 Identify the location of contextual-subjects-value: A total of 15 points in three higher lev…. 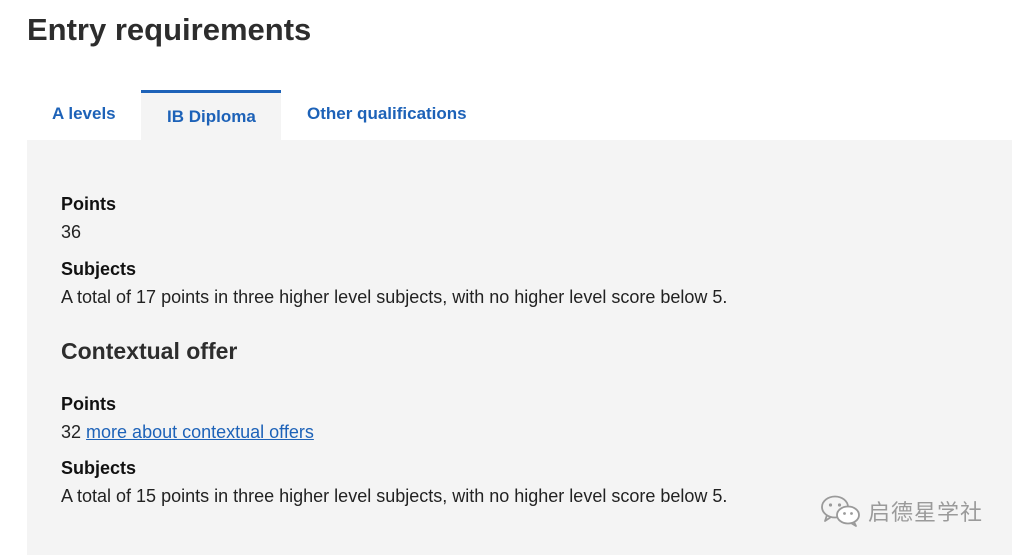
(394, 496).